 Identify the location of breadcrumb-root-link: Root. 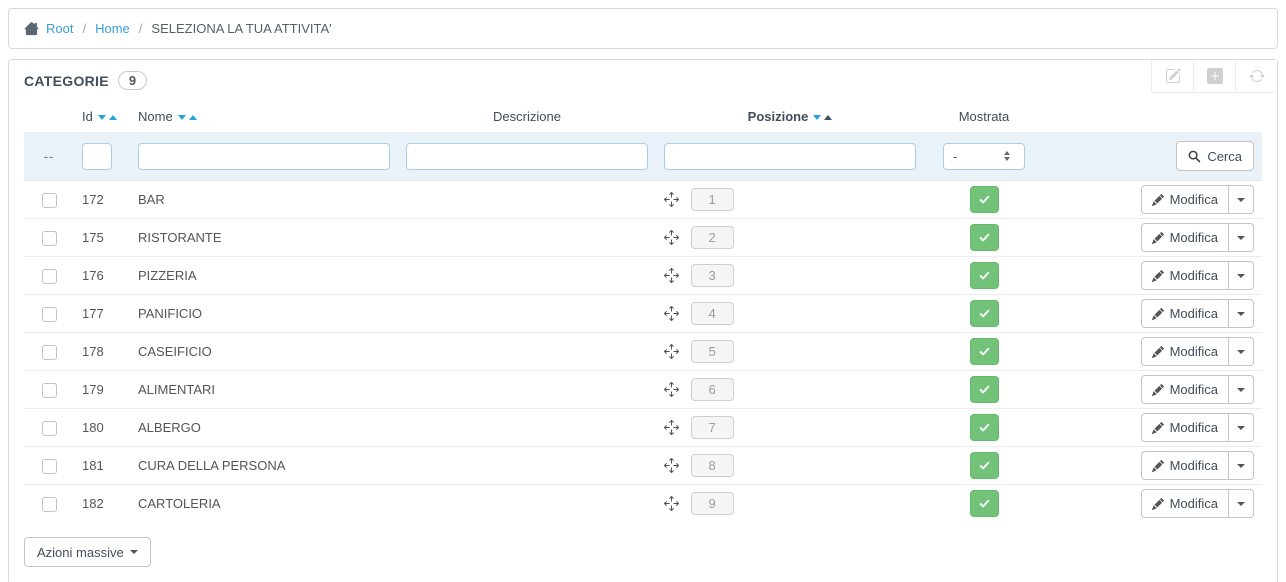
(59, 28).